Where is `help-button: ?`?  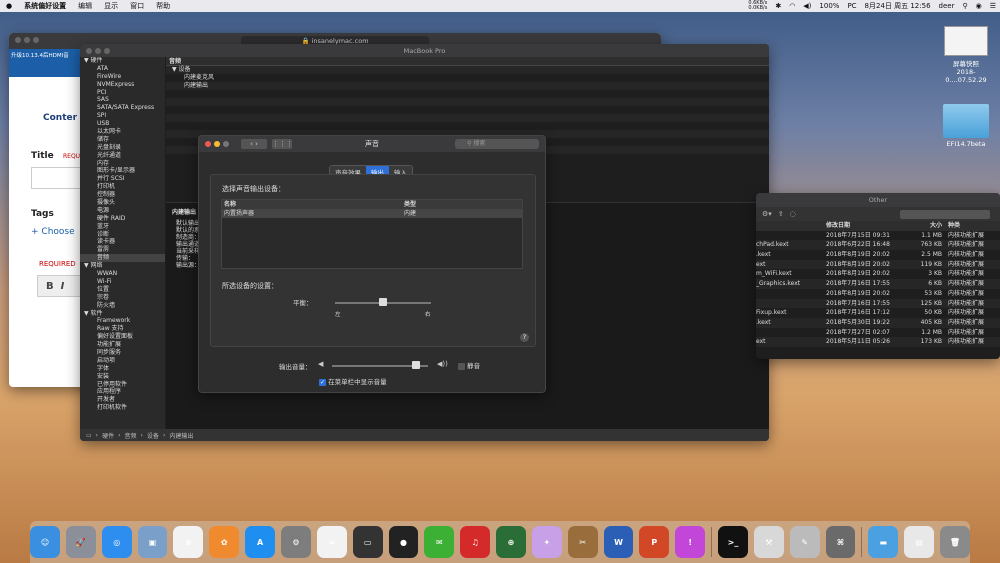
help-button: ? is located at coordinates (524, 337).